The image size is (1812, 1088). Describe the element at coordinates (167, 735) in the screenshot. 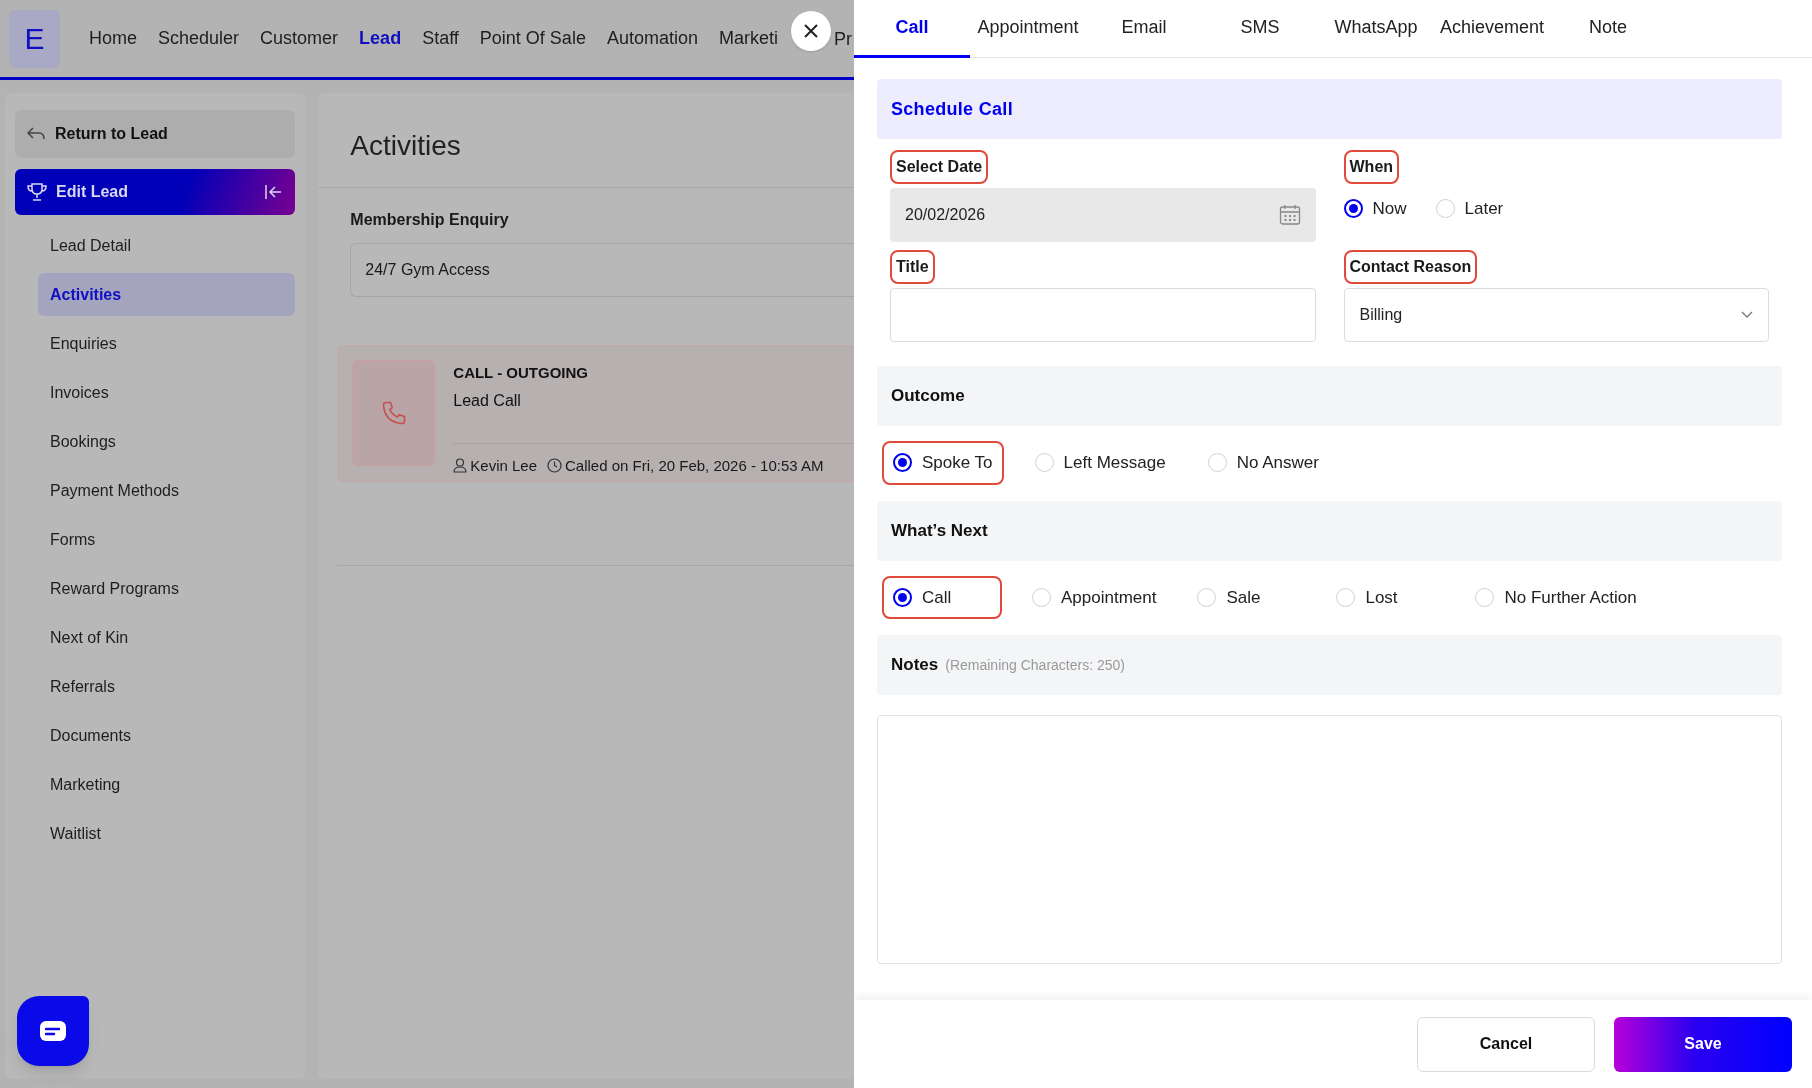

I see `sidebar-item: Documents` at that location.